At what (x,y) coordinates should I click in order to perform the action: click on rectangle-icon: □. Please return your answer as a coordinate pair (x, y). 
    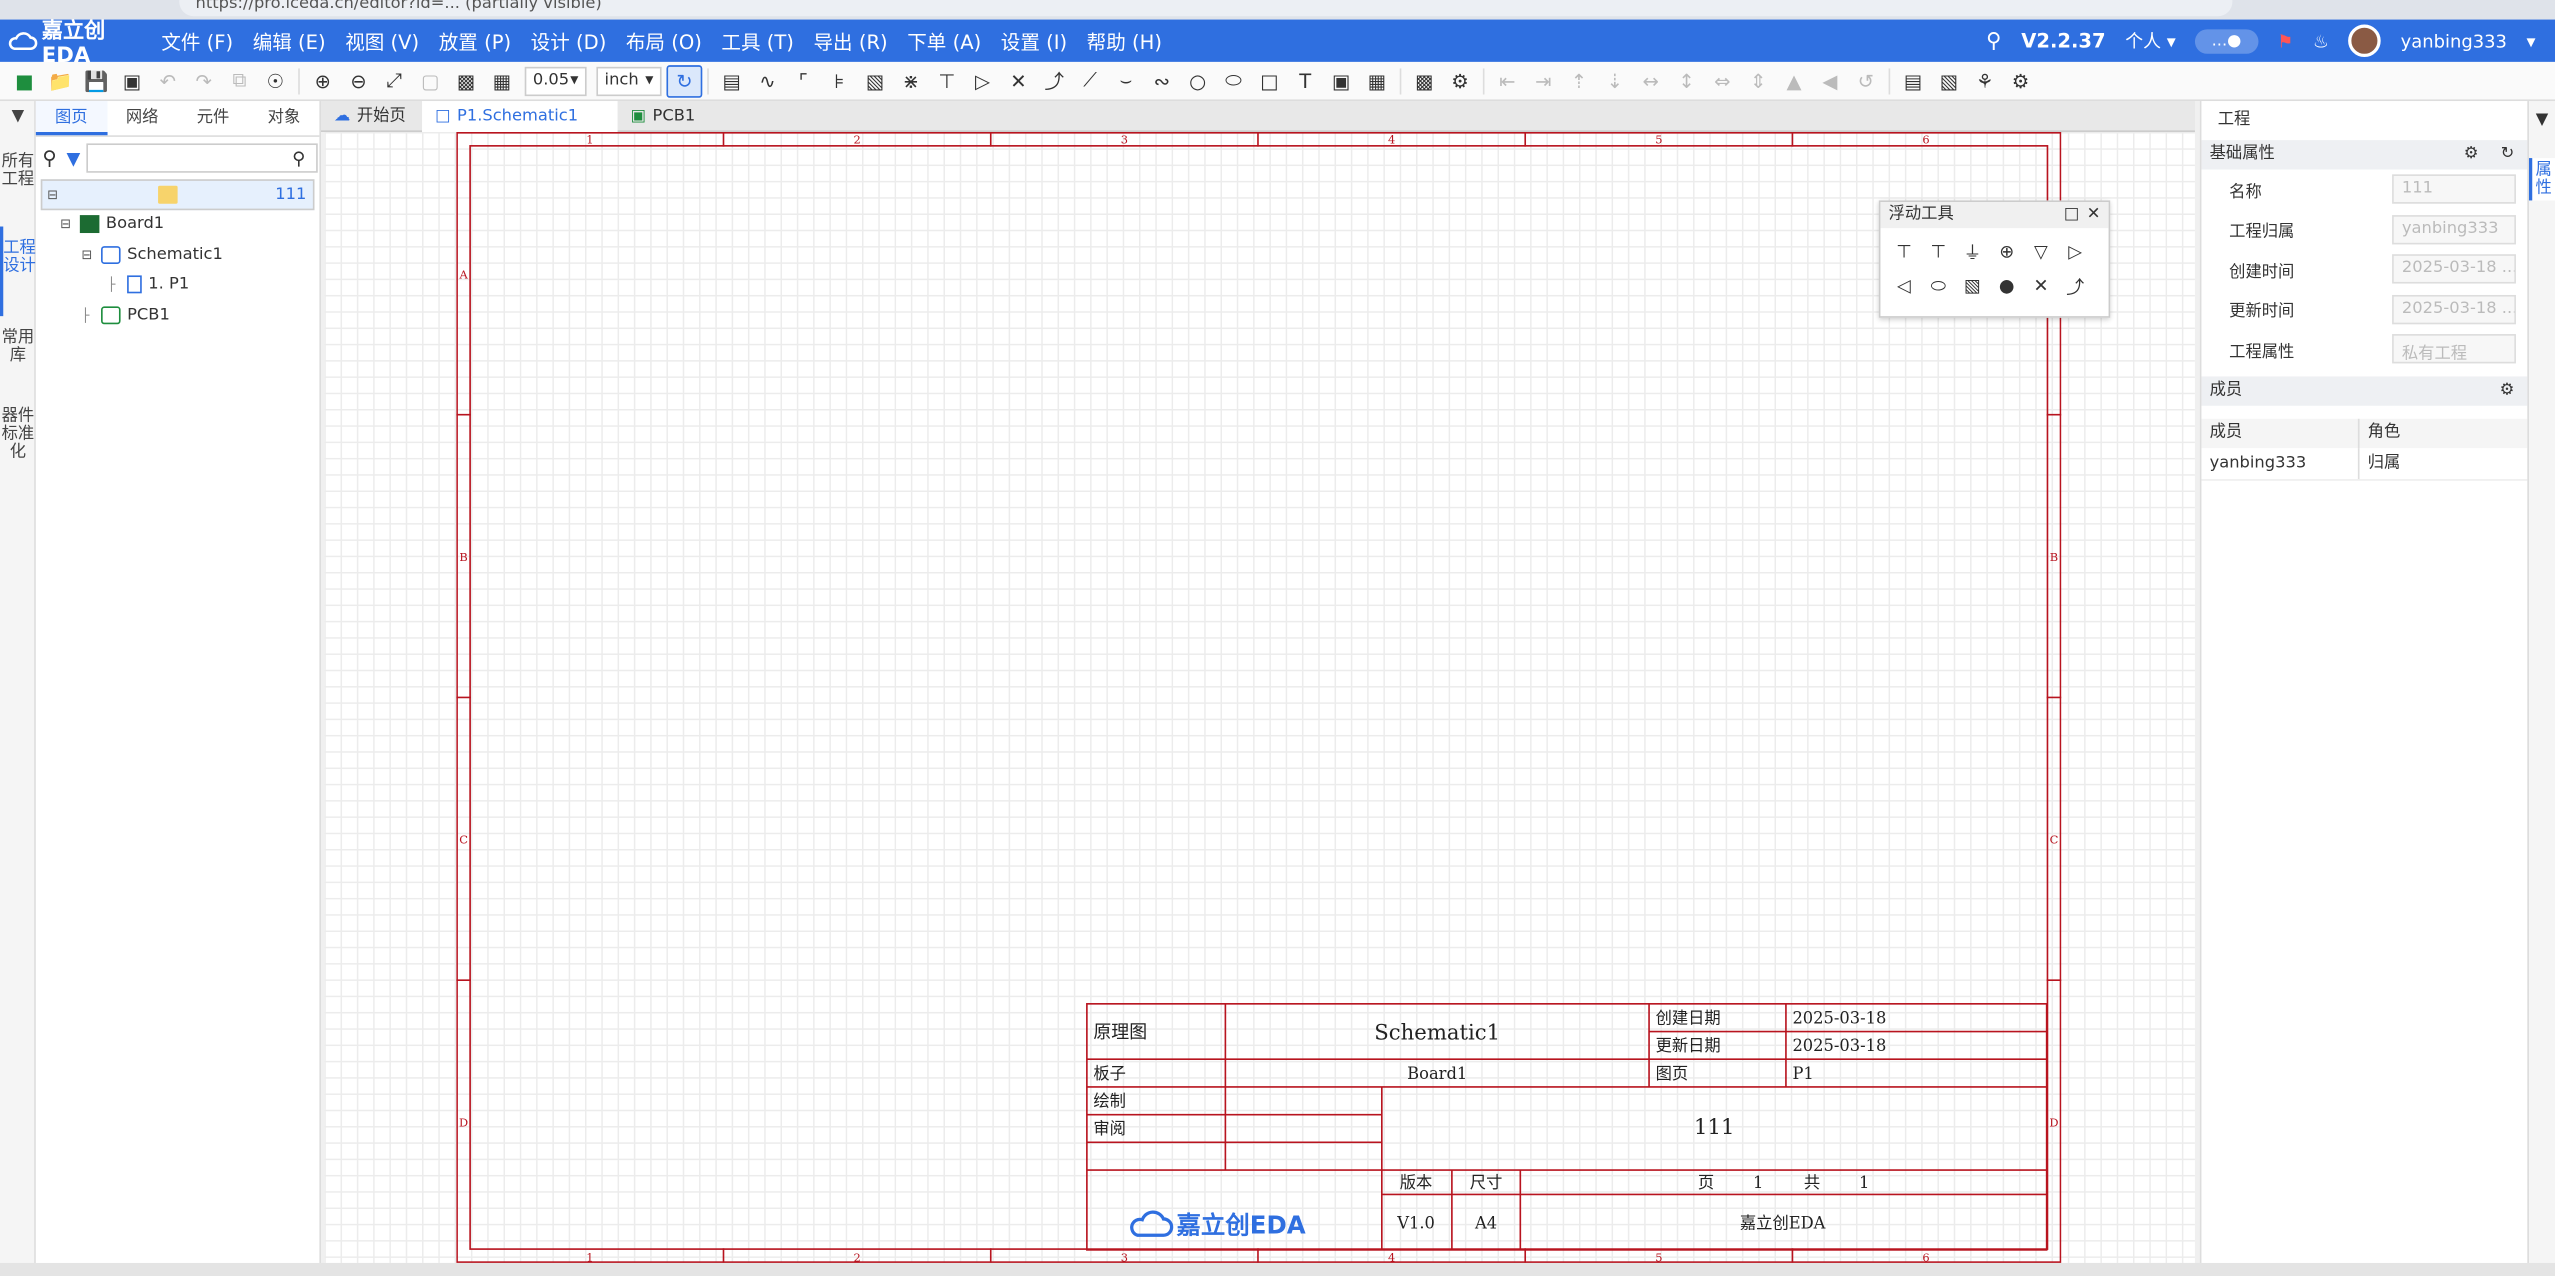
    Looking at the image, I should click on (1269, 80).